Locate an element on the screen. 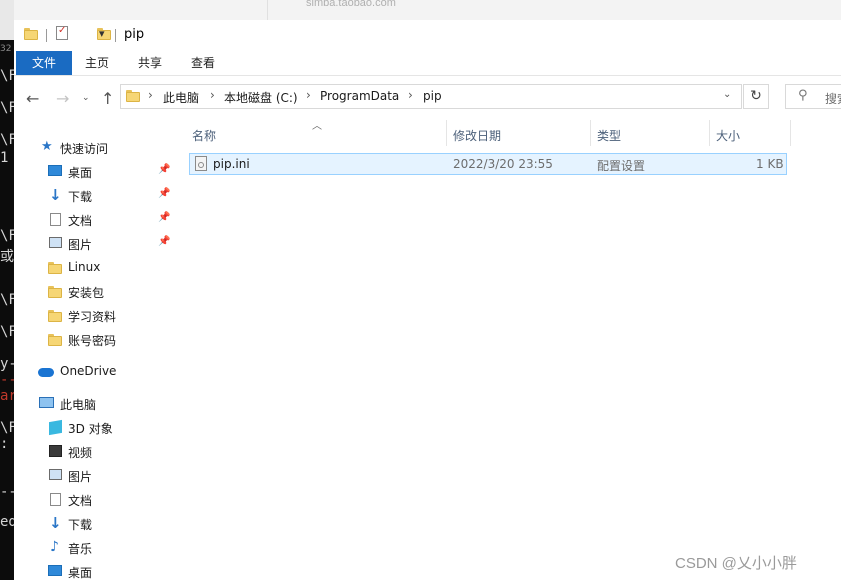 Image resolution: width=841 pixels, height=583 pixels. nav-label: 此电脑 is located at coordinates (78, 405).